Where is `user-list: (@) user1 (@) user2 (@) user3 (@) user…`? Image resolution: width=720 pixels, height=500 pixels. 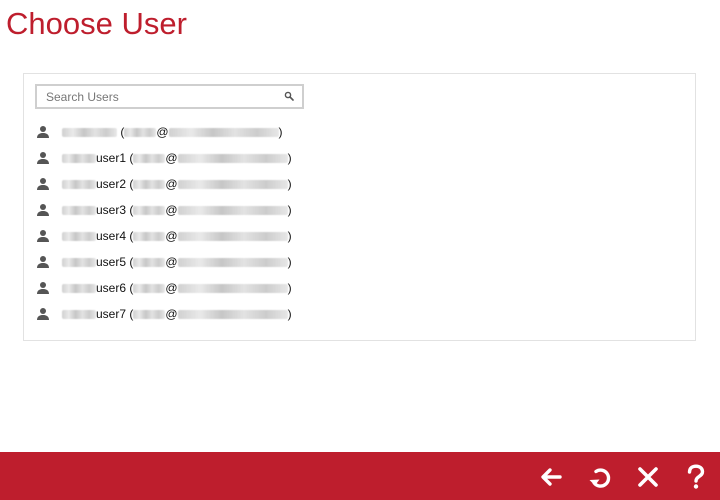 user-list: (@) user1 (@) user2 (@) user3 (@) user… is located at coordinates (163, 223).